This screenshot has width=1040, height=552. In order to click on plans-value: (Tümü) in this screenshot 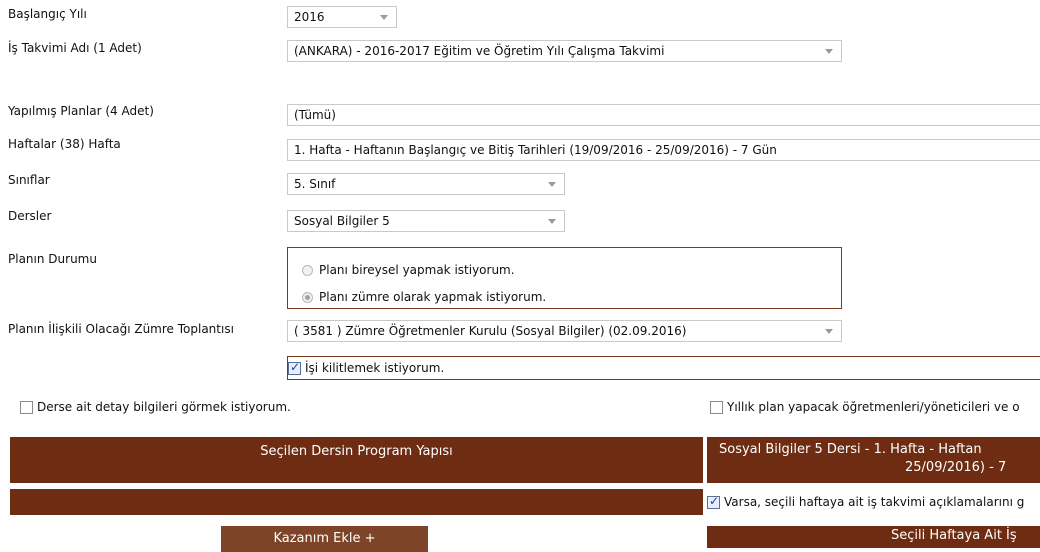, I will do `click(315, 115)`.